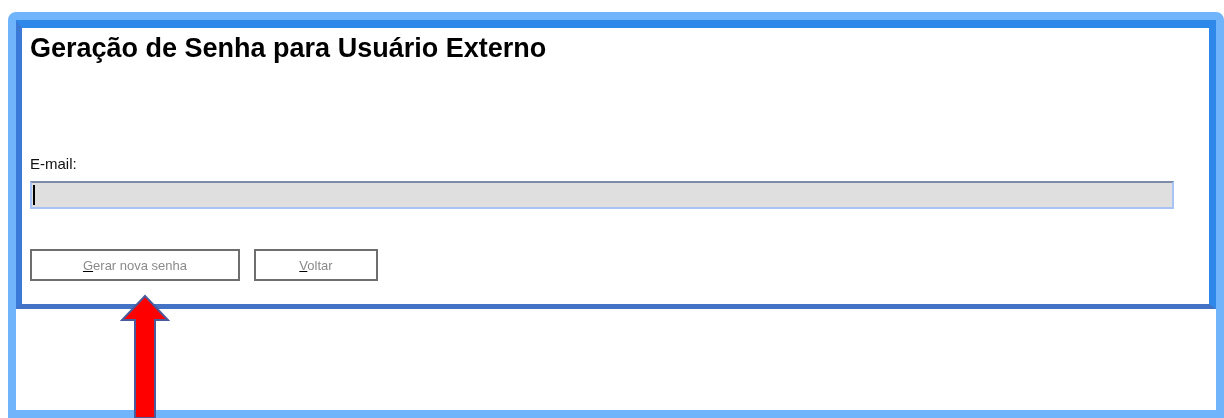 This screenshot has height=418, width=1224. Describe the element at coordinates (135, 265) in the screenshot. I see `generate-password-button: Gerar nova senha` at that location.